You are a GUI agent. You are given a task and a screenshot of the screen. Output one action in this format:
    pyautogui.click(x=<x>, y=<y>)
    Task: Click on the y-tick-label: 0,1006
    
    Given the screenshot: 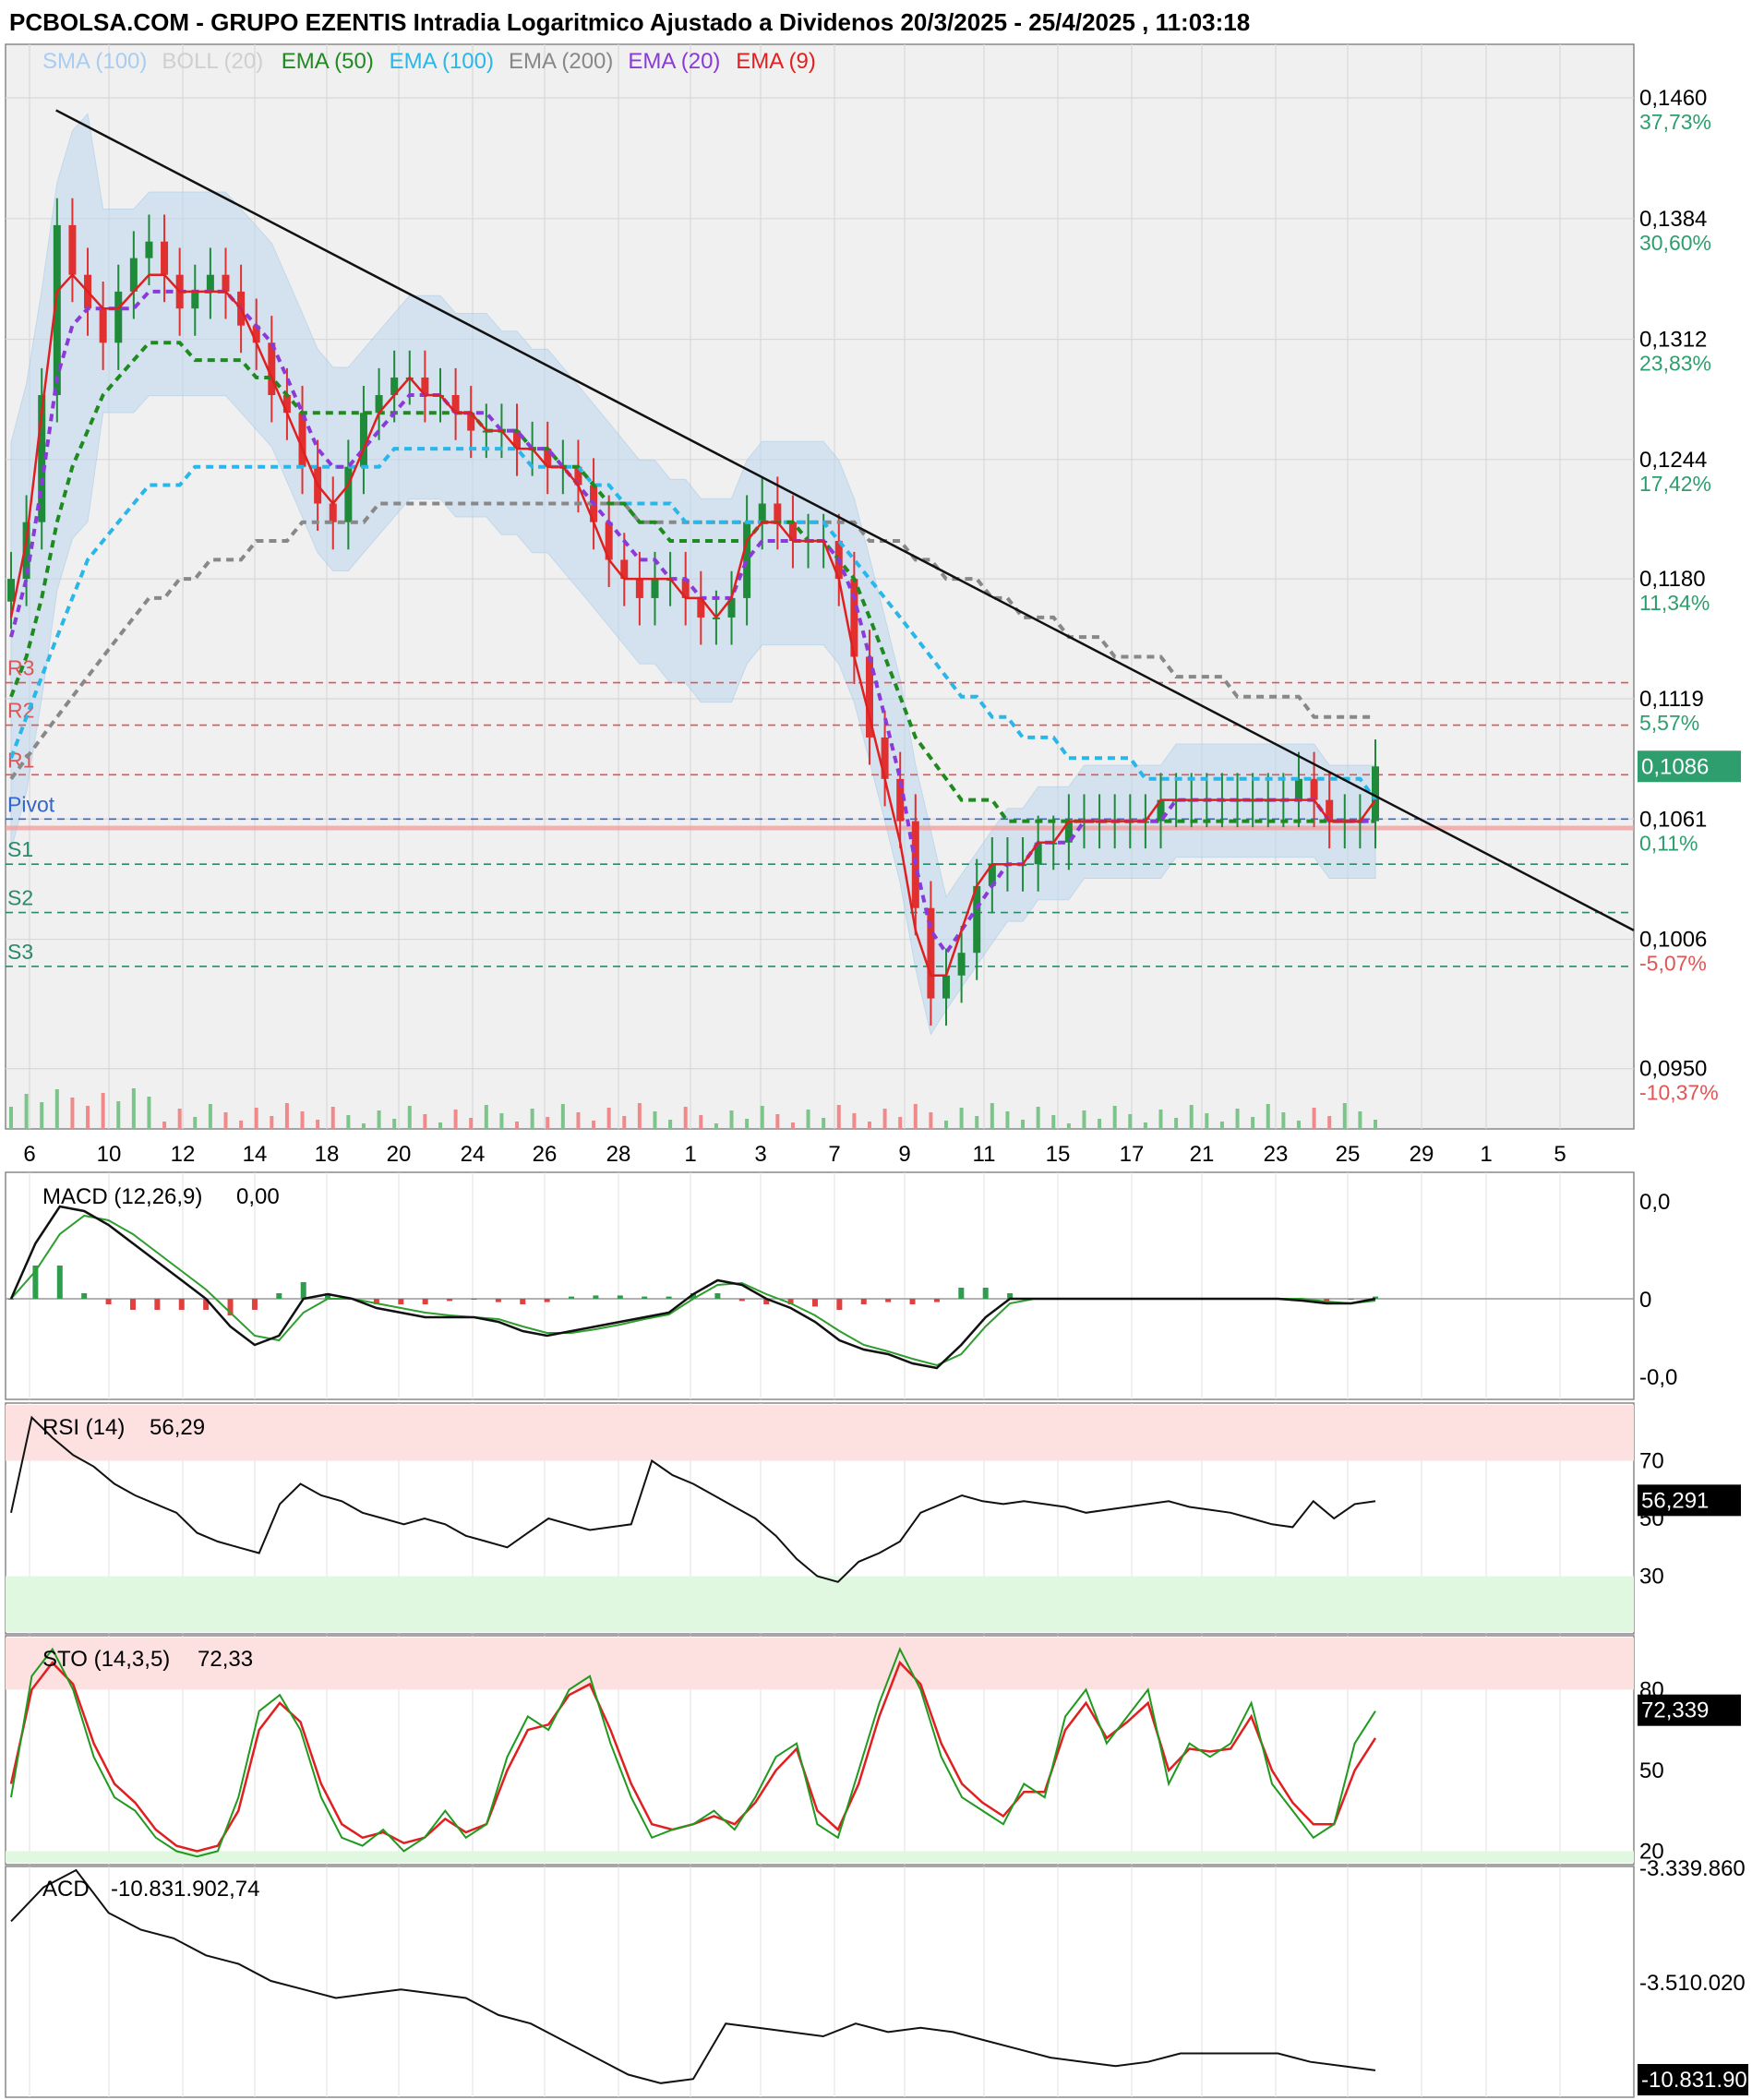 What is the action you would take?
    pyautogui.click(x=1673, y=940)
    